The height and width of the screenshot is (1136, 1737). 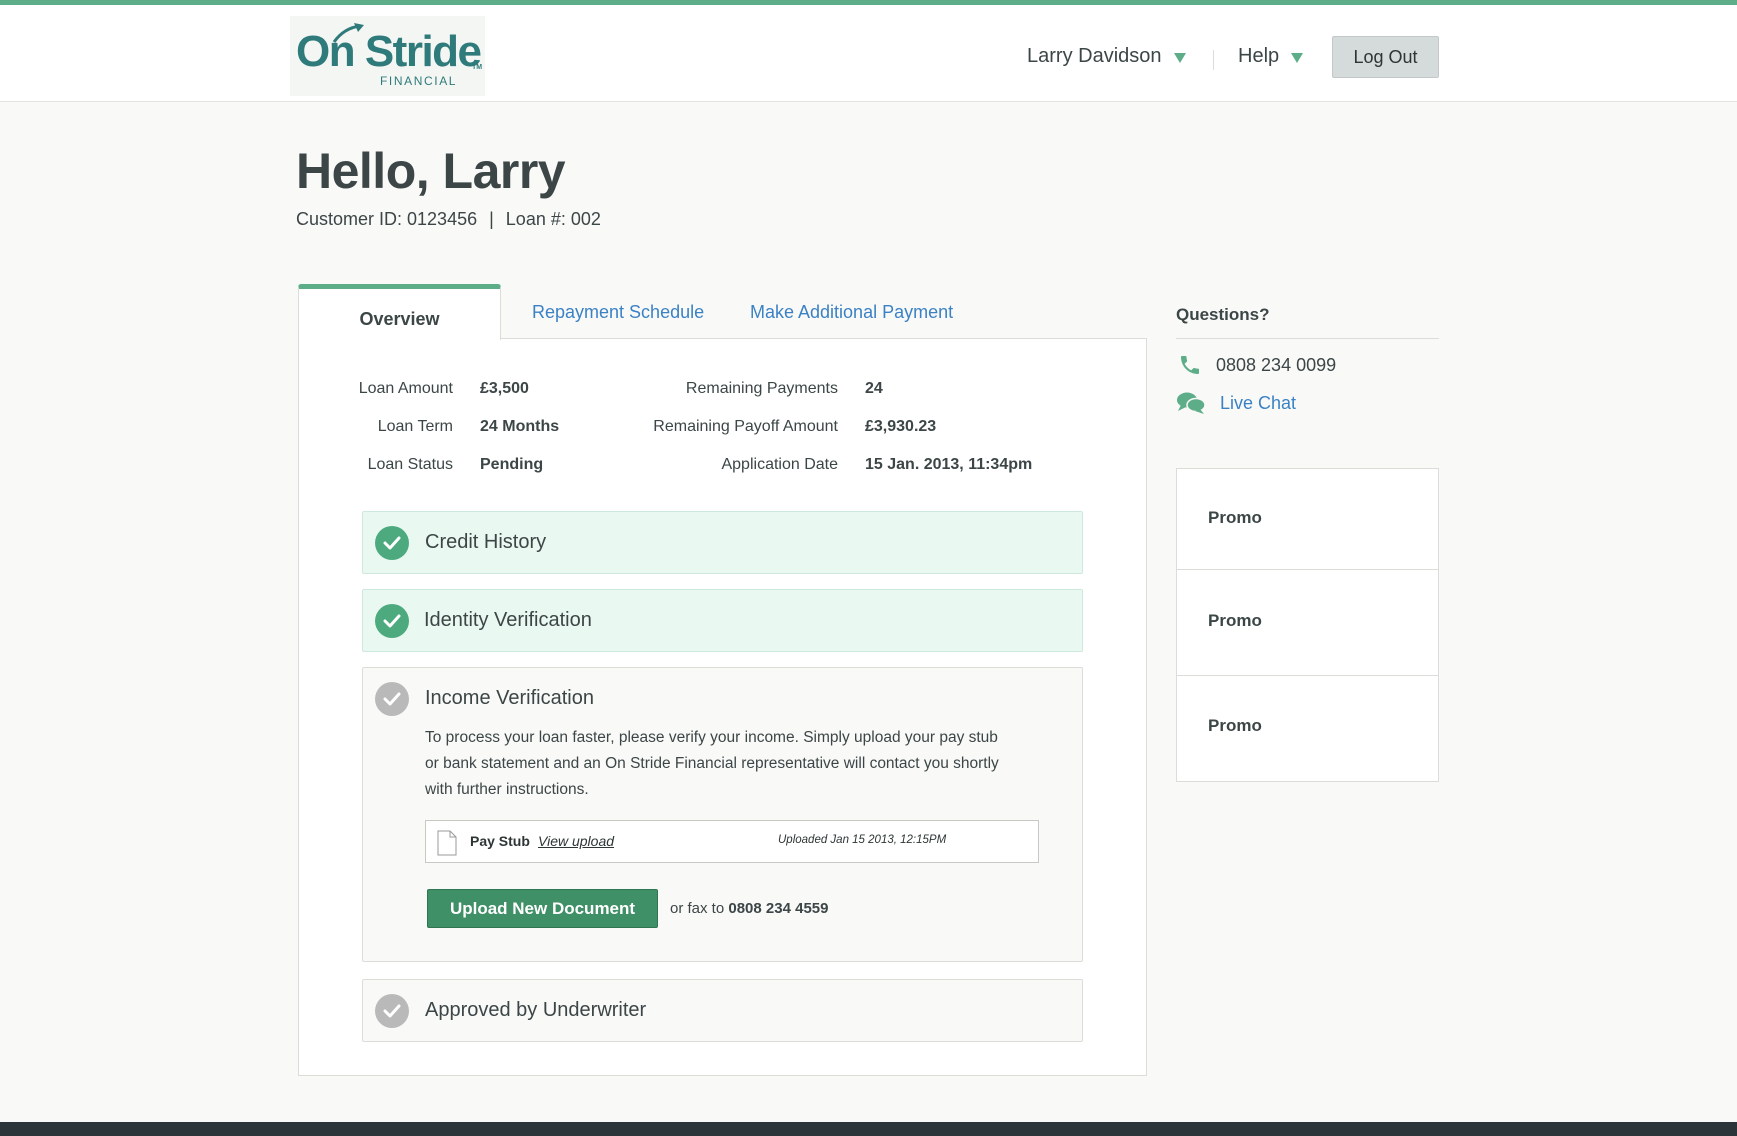 I want to click on live-chat-link: Live Chat, so click(x=1236, y=403).